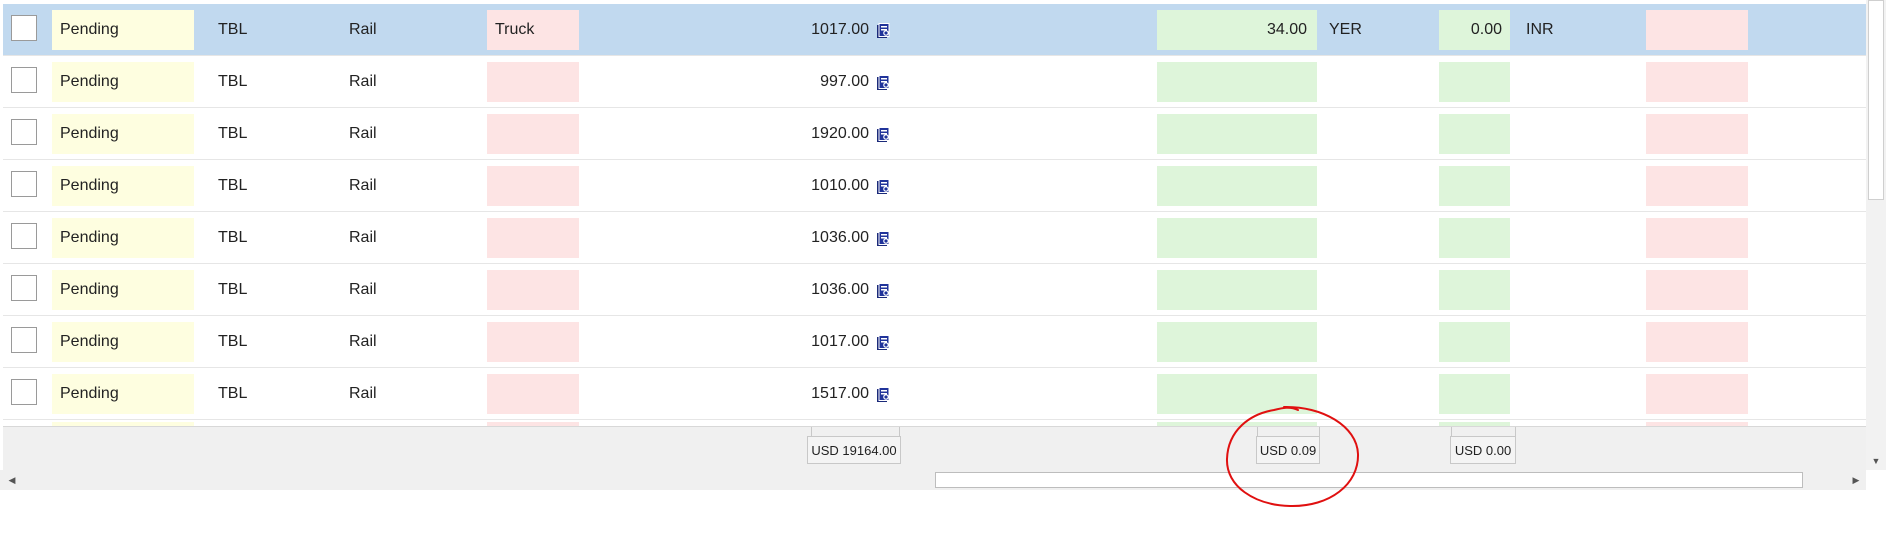  What do you see at coordinates (1540, 29) in the screenshot?
I see `currency2-cell: INR` at bounding box center [1540, 29].